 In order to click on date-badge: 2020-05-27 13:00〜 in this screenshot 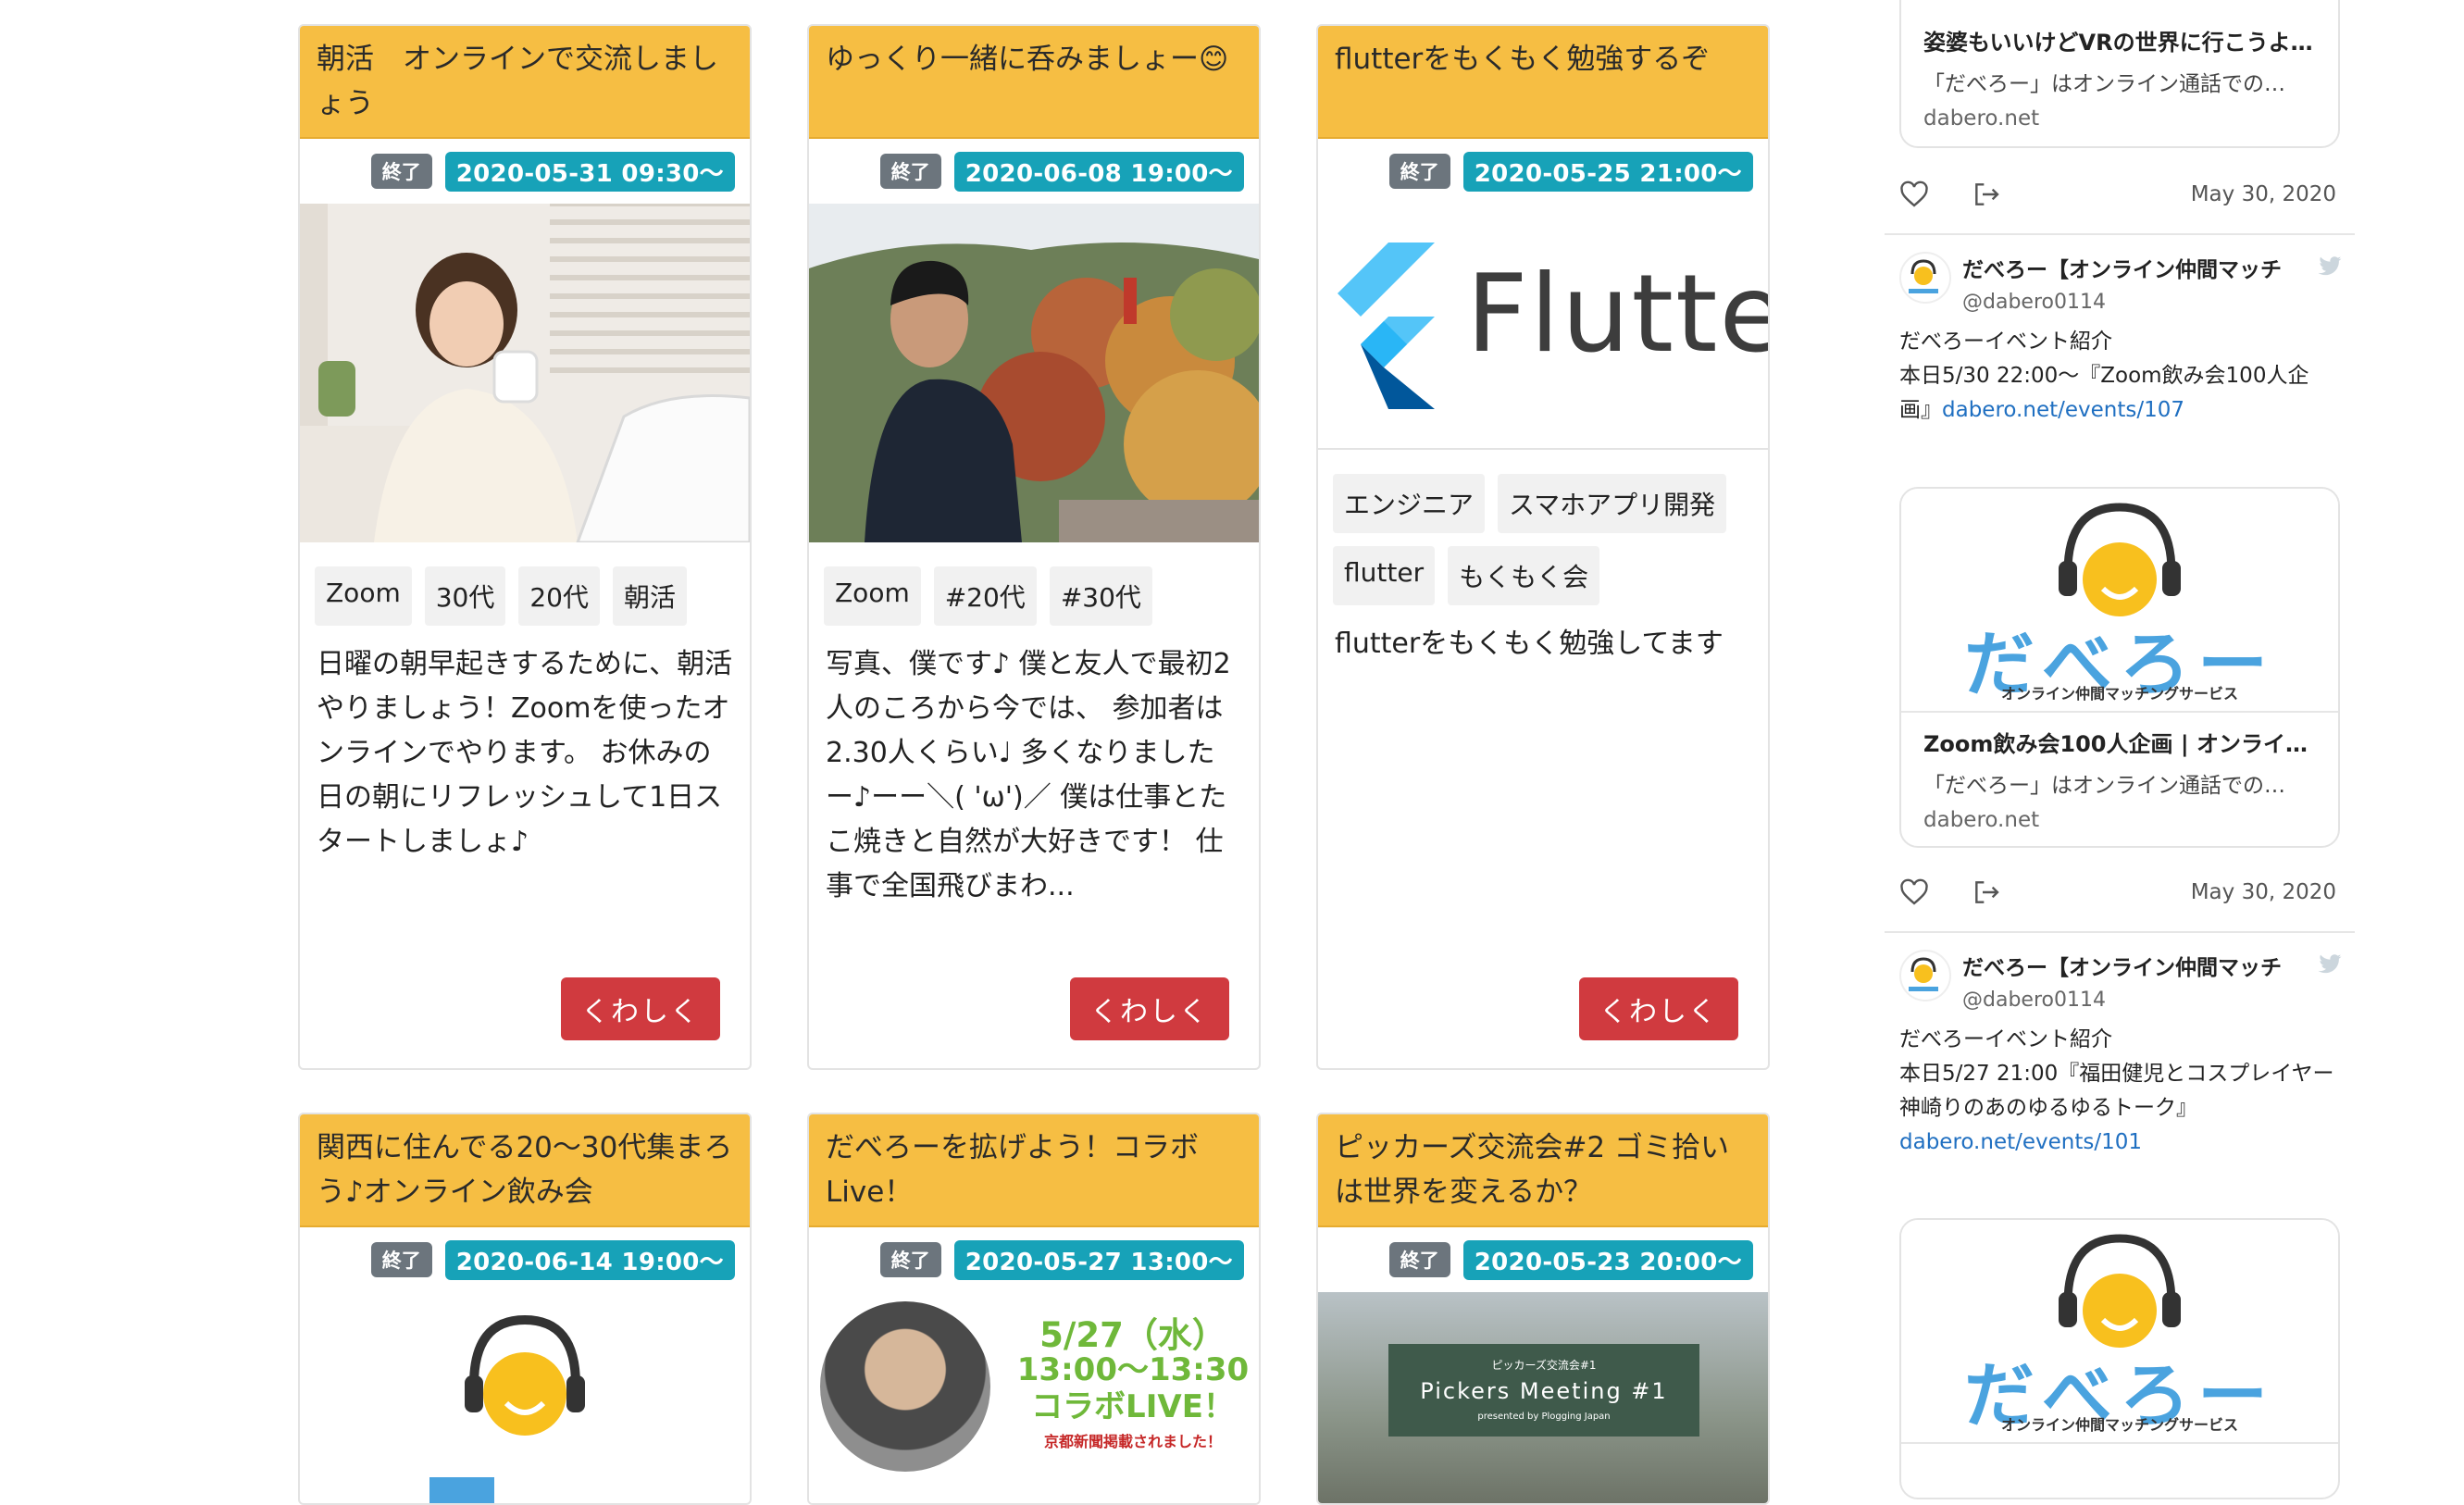, I will do `click(1098, 1259)`.